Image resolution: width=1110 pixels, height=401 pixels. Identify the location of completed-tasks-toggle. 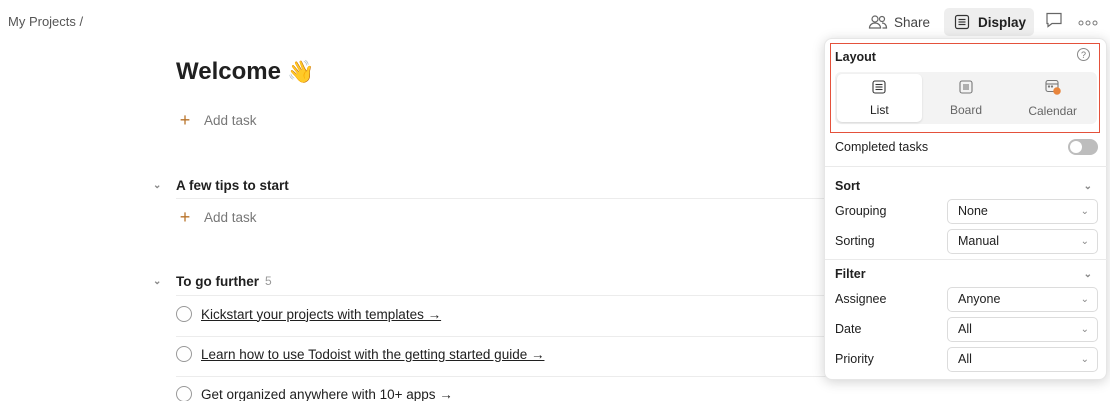
(1083, 147).